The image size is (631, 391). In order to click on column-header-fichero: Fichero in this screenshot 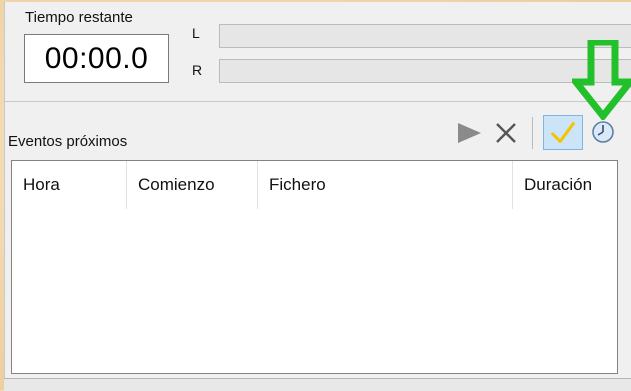, I will do `click(385, 185)`.